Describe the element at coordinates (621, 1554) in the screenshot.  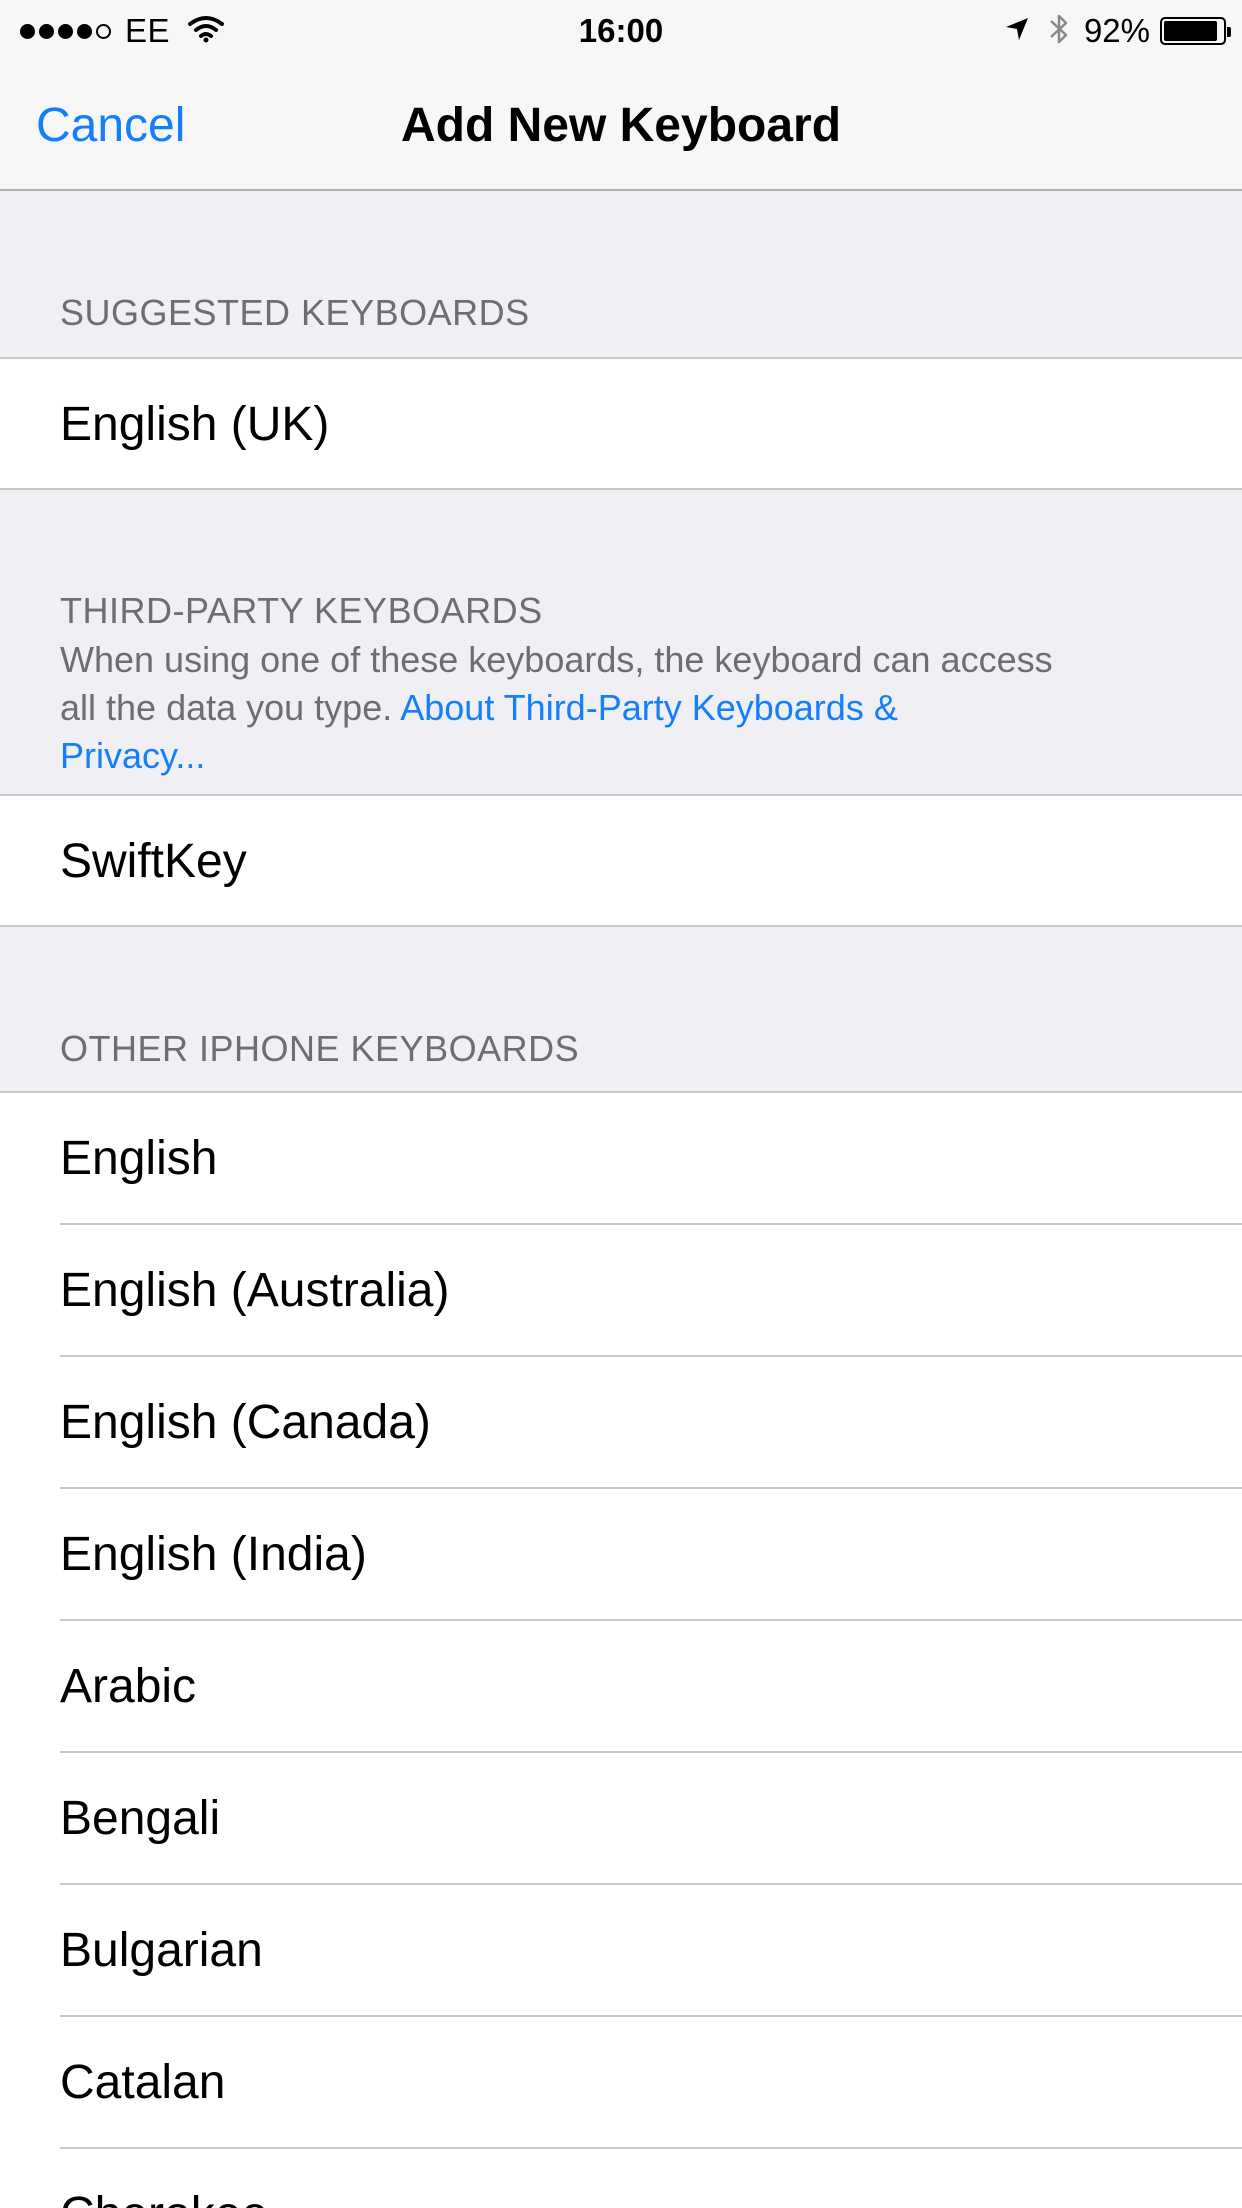
I see `keyboard-row-english-india: English (India)` at that location.